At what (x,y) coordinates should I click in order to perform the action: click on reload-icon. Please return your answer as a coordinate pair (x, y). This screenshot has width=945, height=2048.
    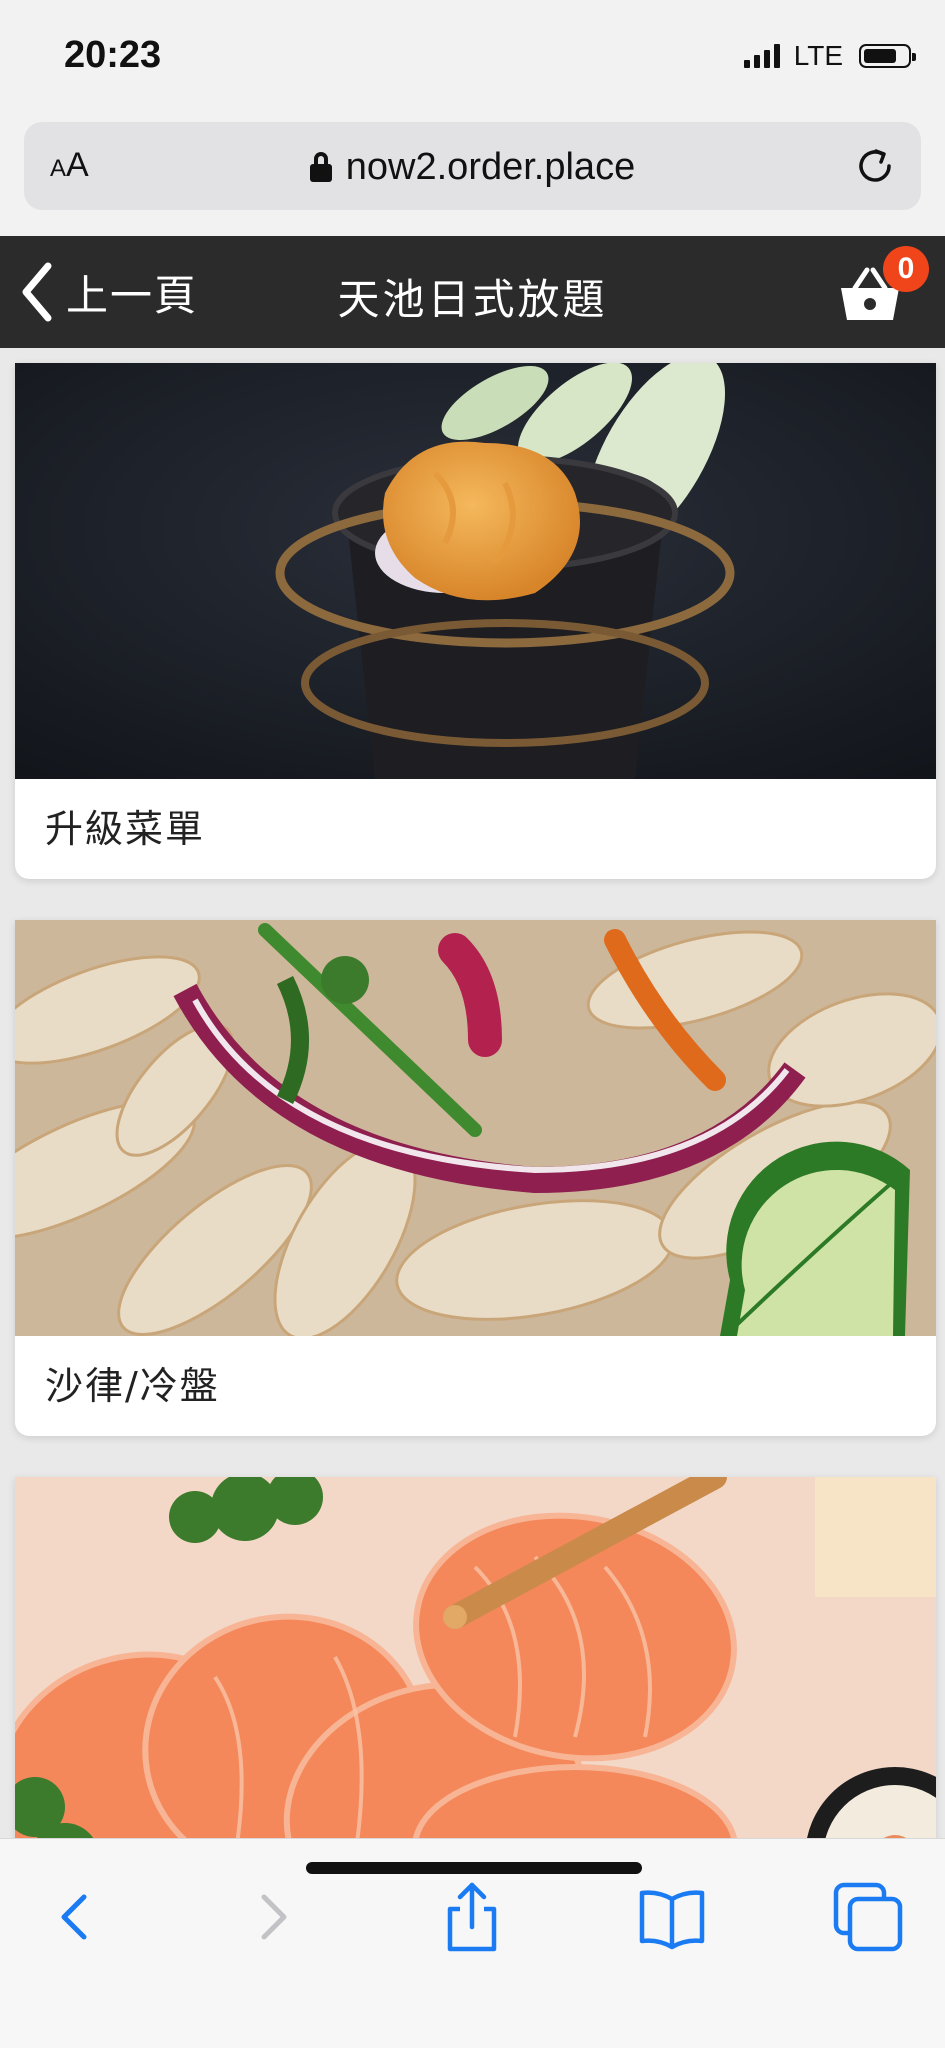
    Looking at the image, I should click on (875, 166).